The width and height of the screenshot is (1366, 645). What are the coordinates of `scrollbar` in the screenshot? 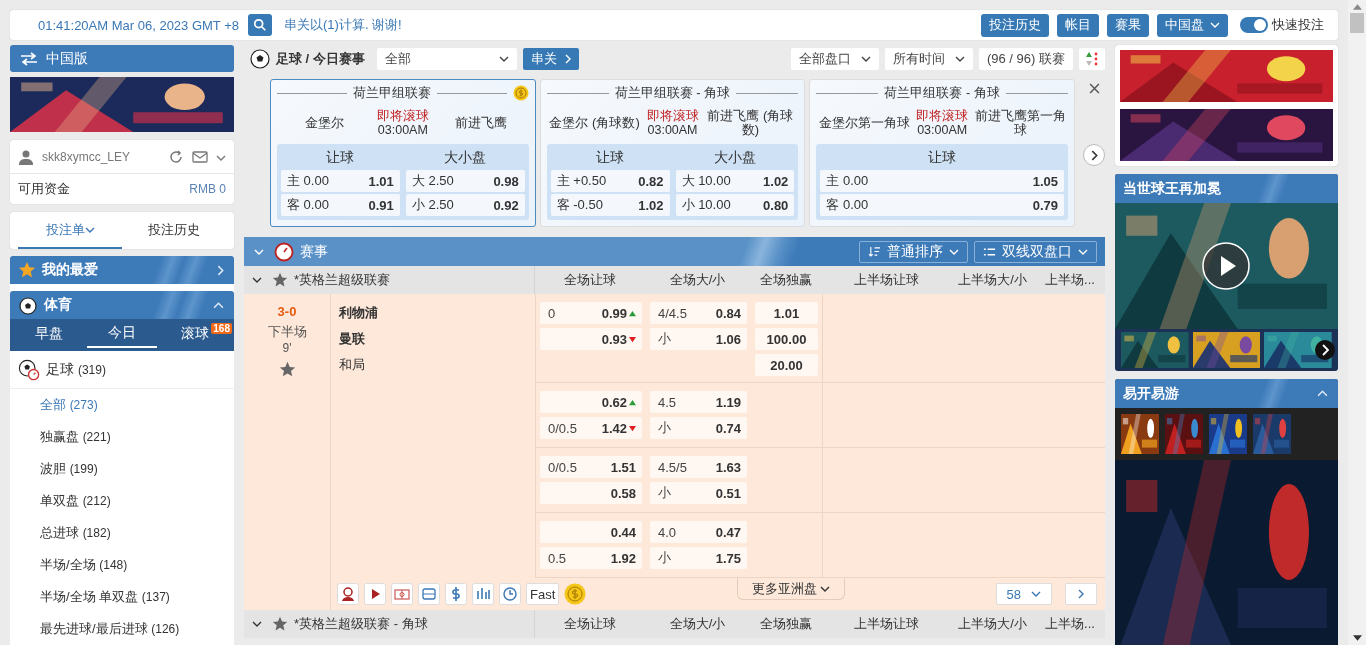 It's located at (1357, 322).